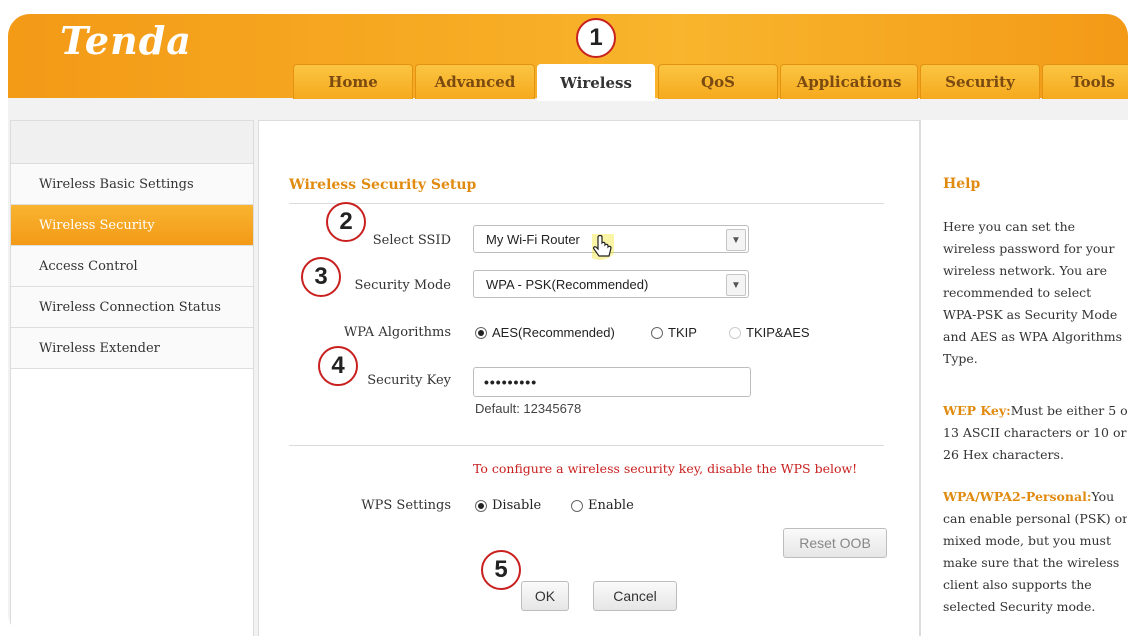 This screenshot has height=644, width=1140. I want to click on security-key-input: •••••••••, so click(612, 382).